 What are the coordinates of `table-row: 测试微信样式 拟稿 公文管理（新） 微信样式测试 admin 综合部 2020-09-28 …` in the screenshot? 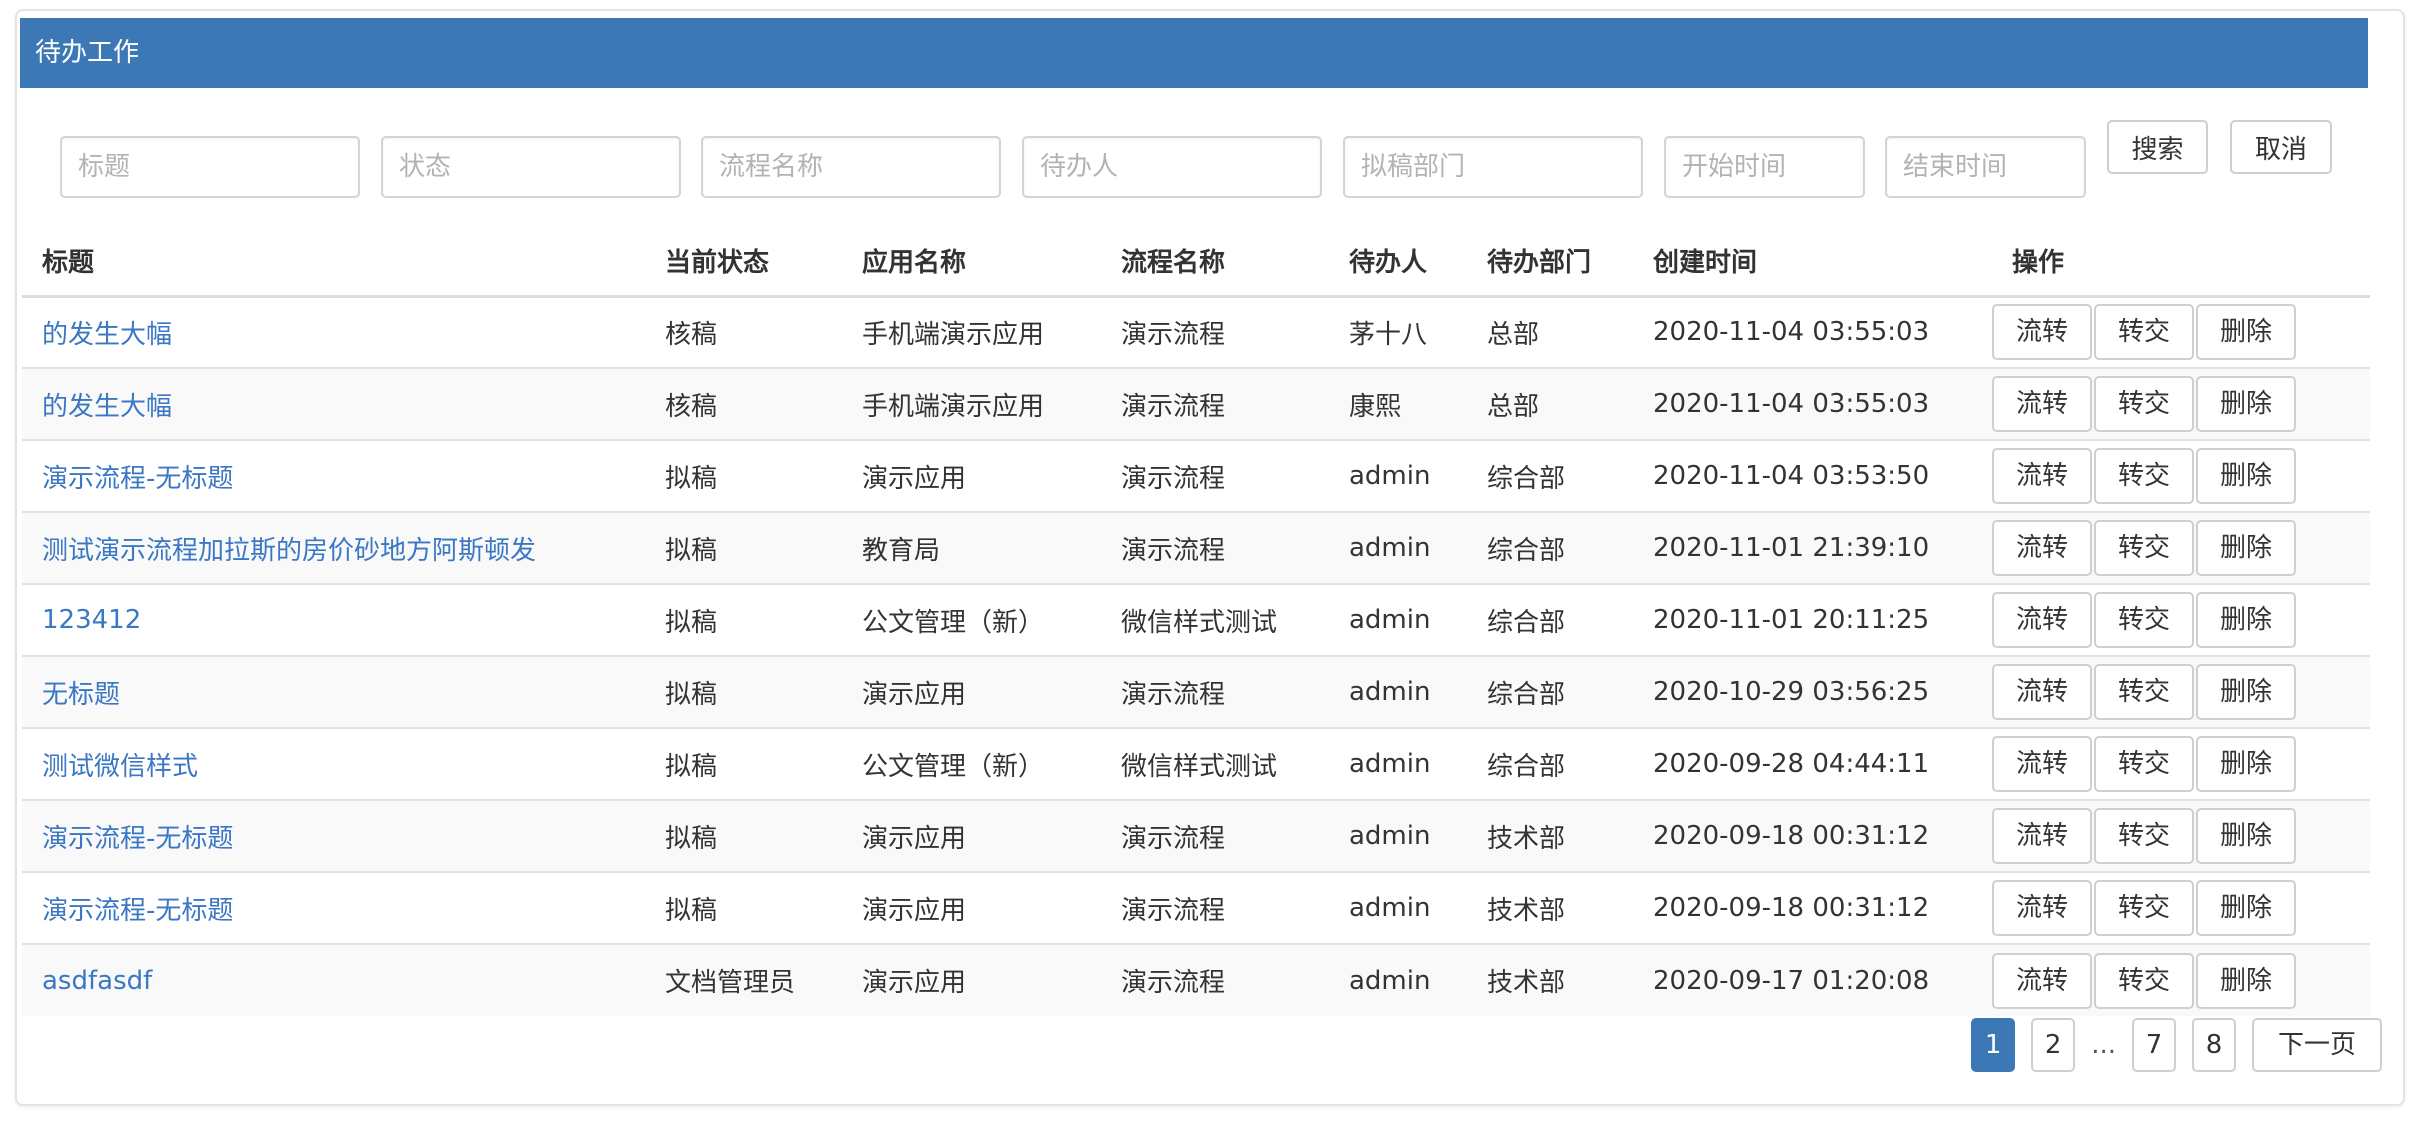 It's located at (1196, 764).